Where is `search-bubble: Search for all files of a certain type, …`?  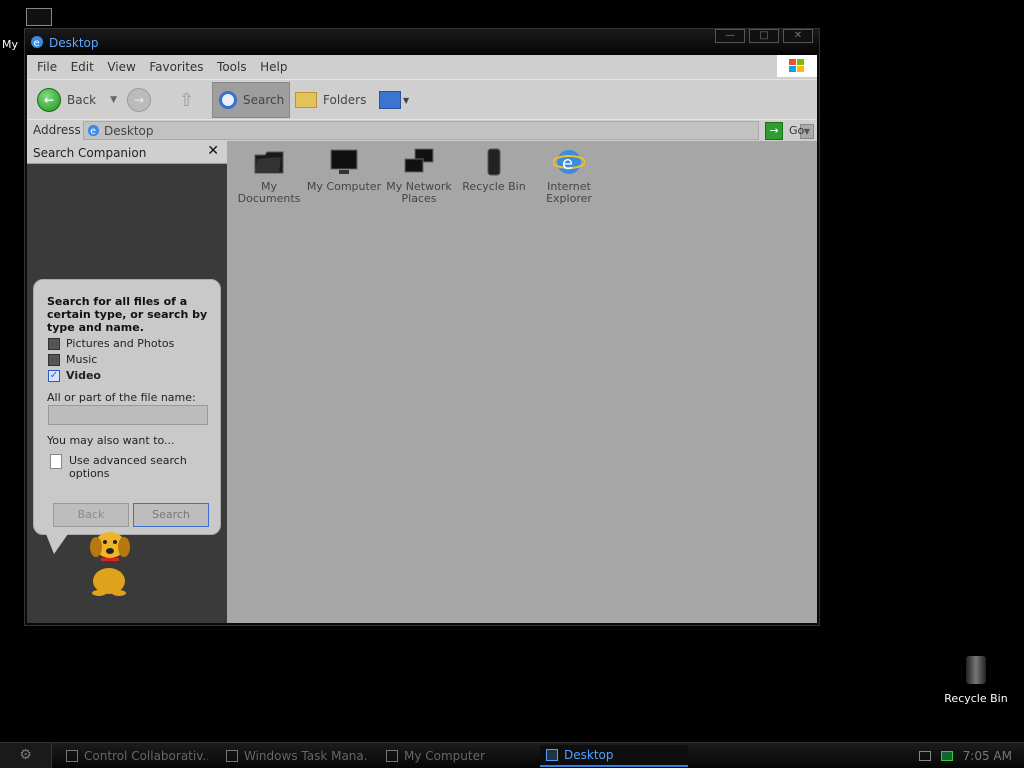
search-bubble: Search for all files of a certain type, … is located at coordinates (127, 416).